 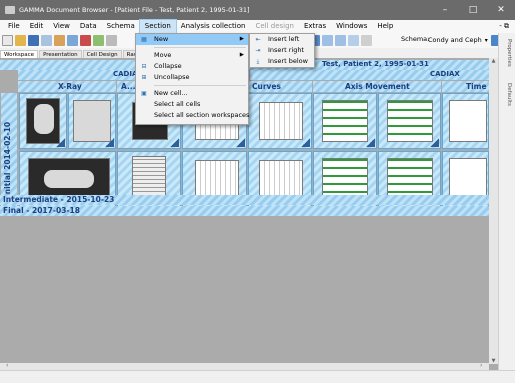 What do you see at coordinates (144, 93) in the screenshot?
I see `new-cell-icon: ▣` at bounding box center [144, 93].